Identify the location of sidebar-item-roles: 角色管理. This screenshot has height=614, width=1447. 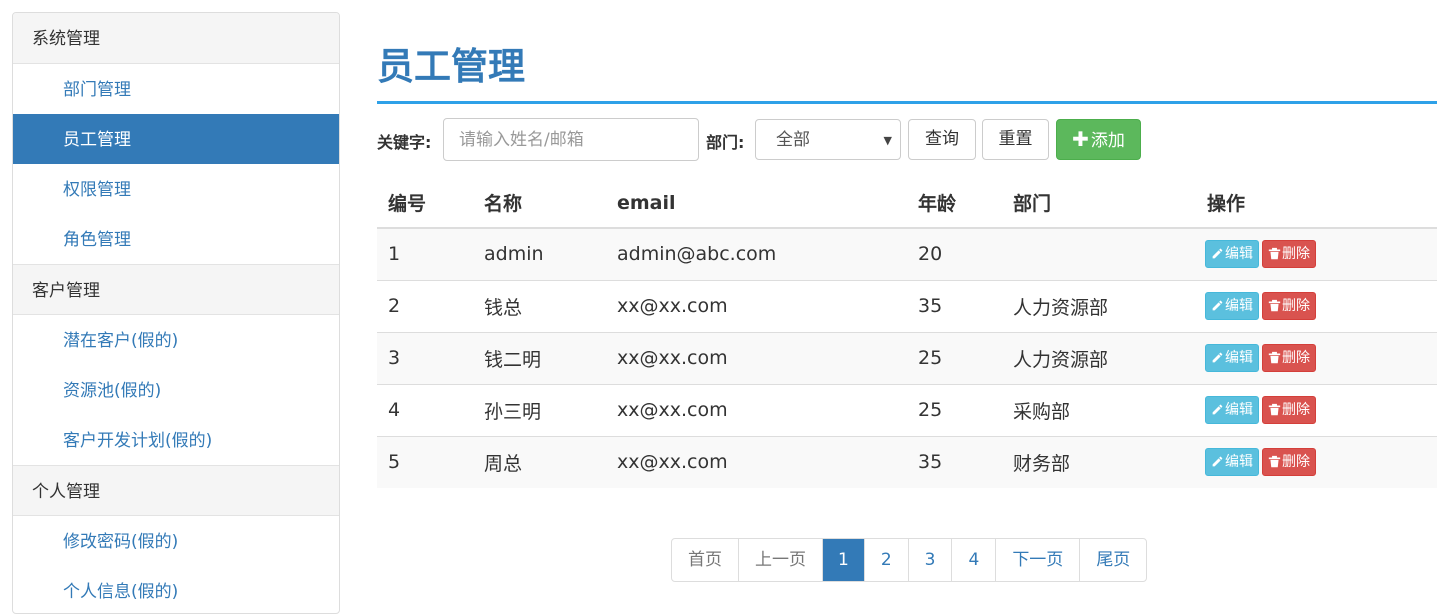
(176, 239).